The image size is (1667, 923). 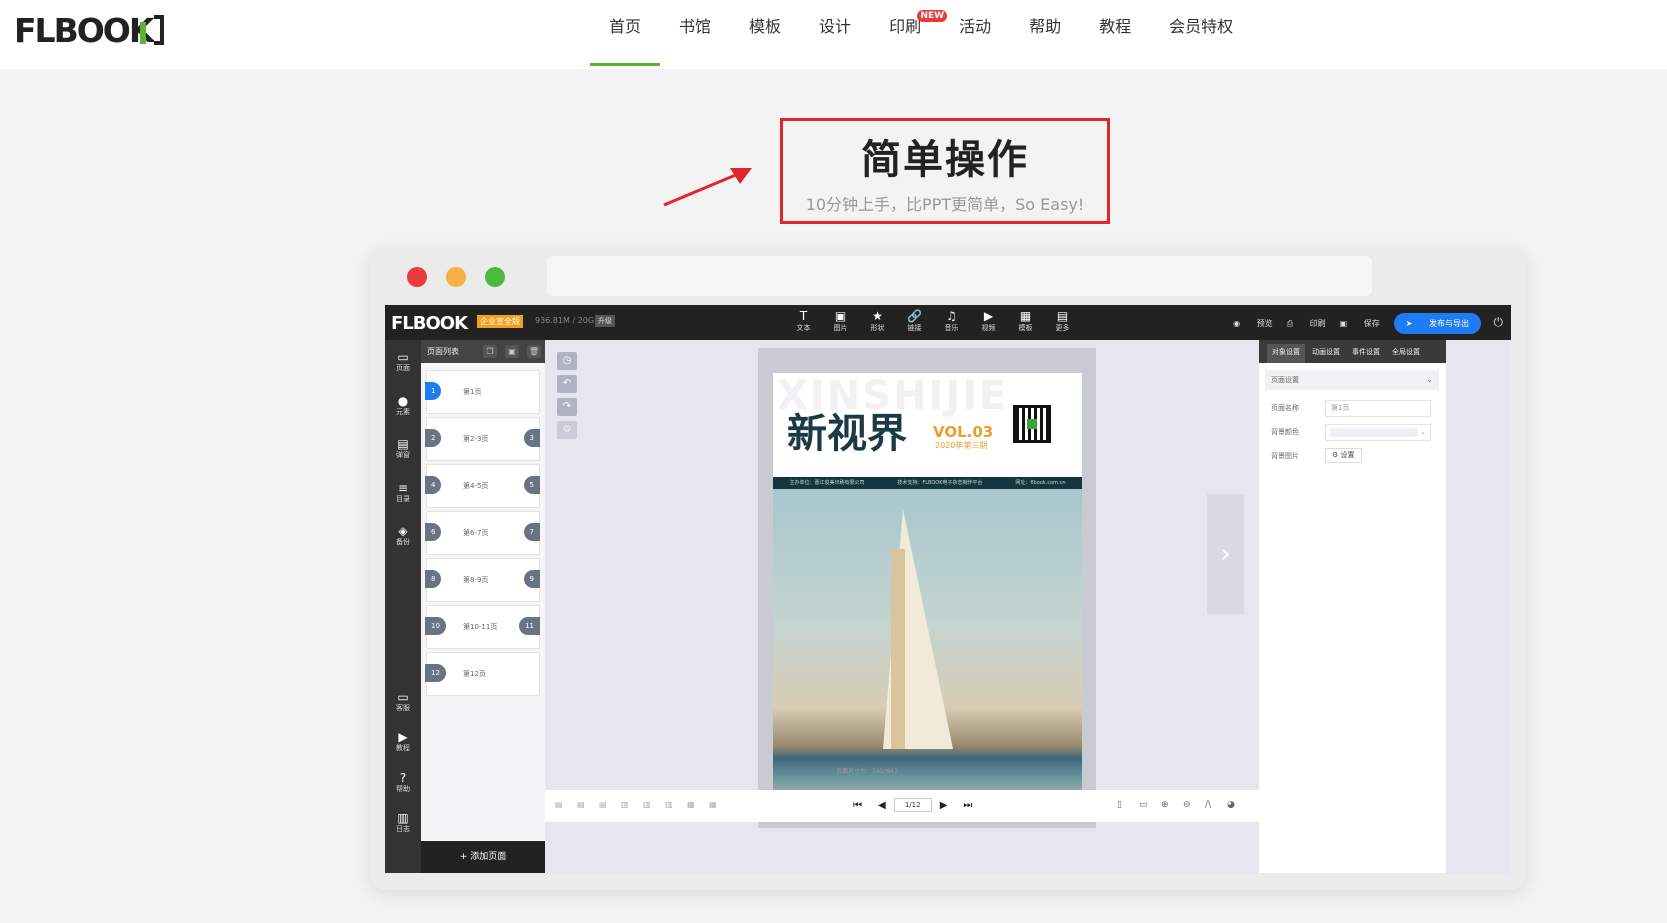 I want to click on align-left-icon: ▤, so click(x=566, y=804).